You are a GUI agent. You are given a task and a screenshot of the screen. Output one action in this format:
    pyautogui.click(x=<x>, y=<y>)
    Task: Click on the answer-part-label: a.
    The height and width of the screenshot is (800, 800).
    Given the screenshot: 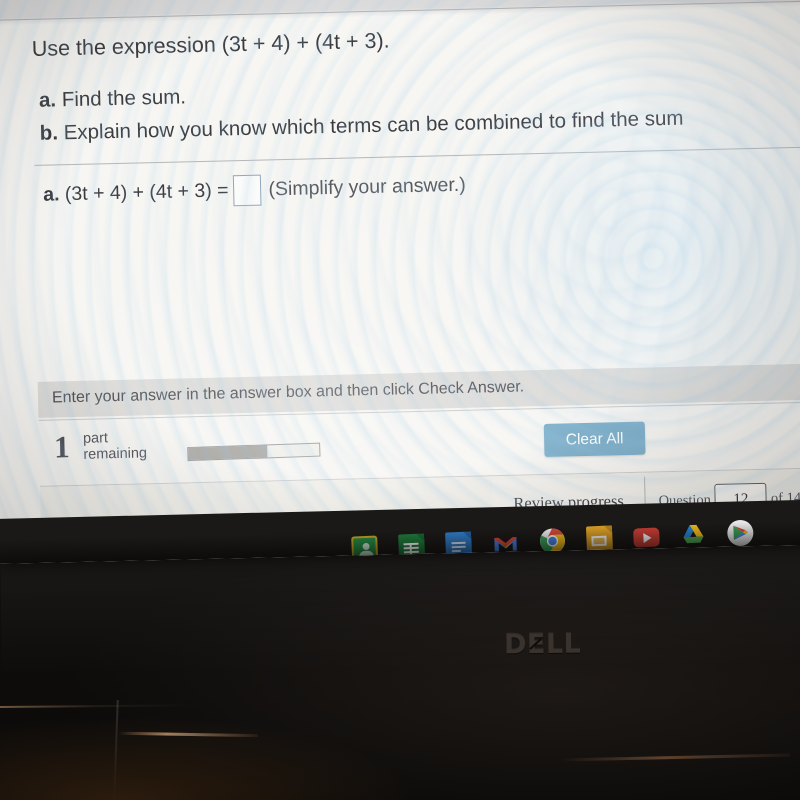 What is the action you would take?
    pyautogui.click(x=51, y=194)
    